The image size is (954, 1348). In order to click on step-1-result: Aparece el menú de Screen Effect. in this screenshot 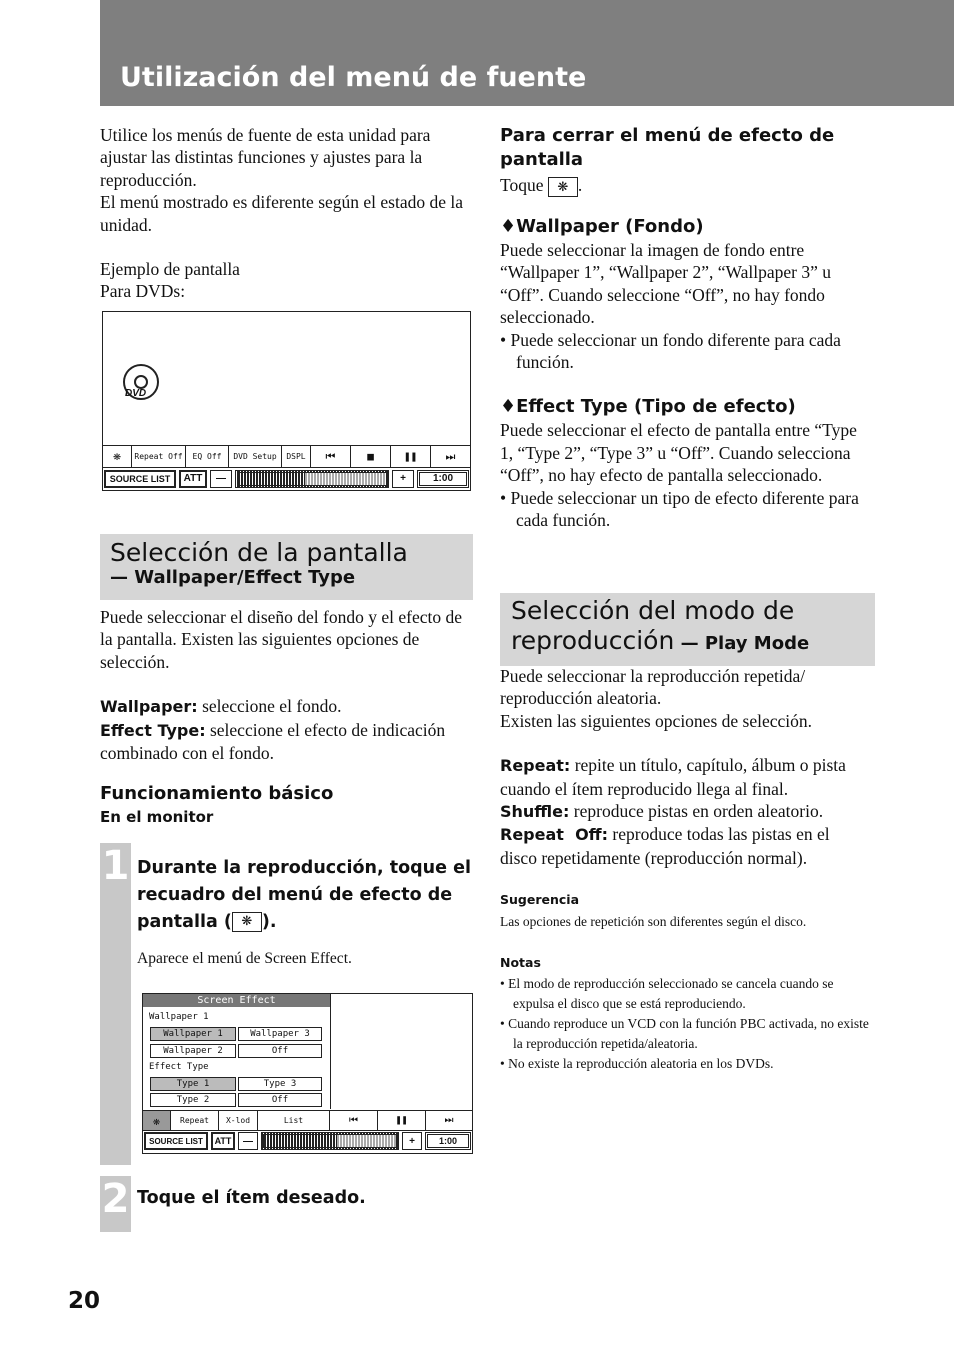, I will do `click(244, 958)`.